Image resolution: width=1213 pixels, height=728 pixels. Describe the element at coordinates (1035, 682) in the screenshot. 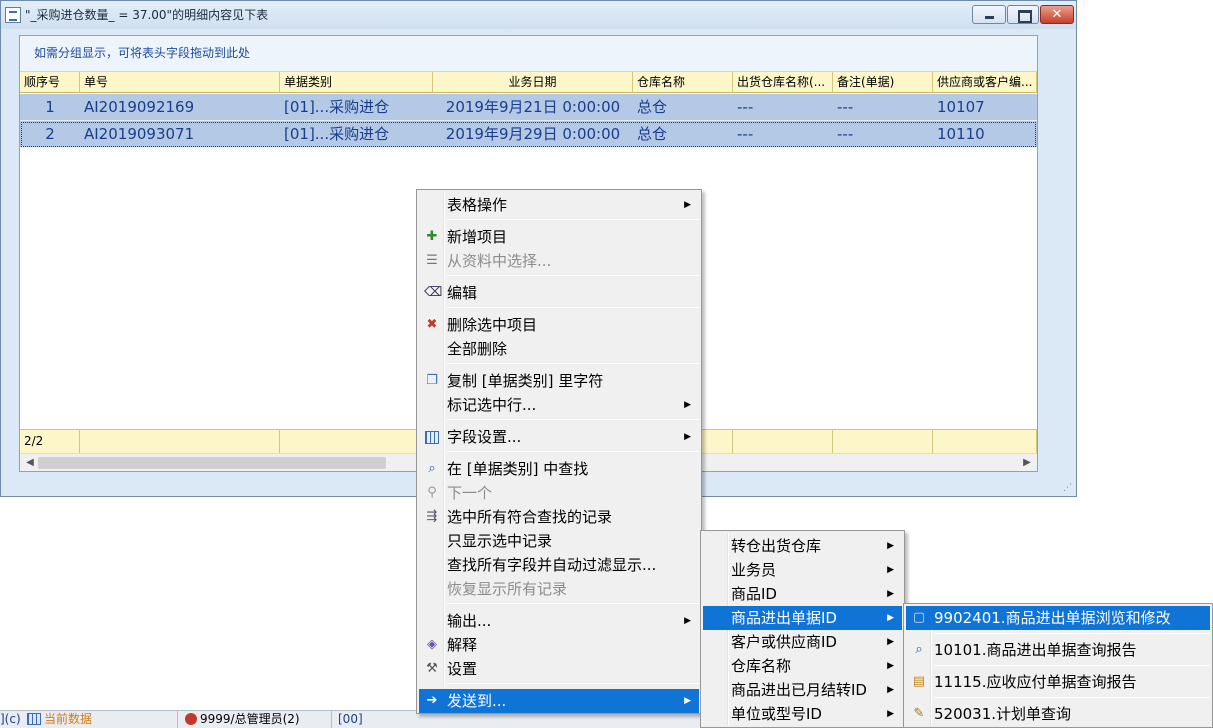

I see `menu-label: 11115.应收应付单据查询报告` at that location.